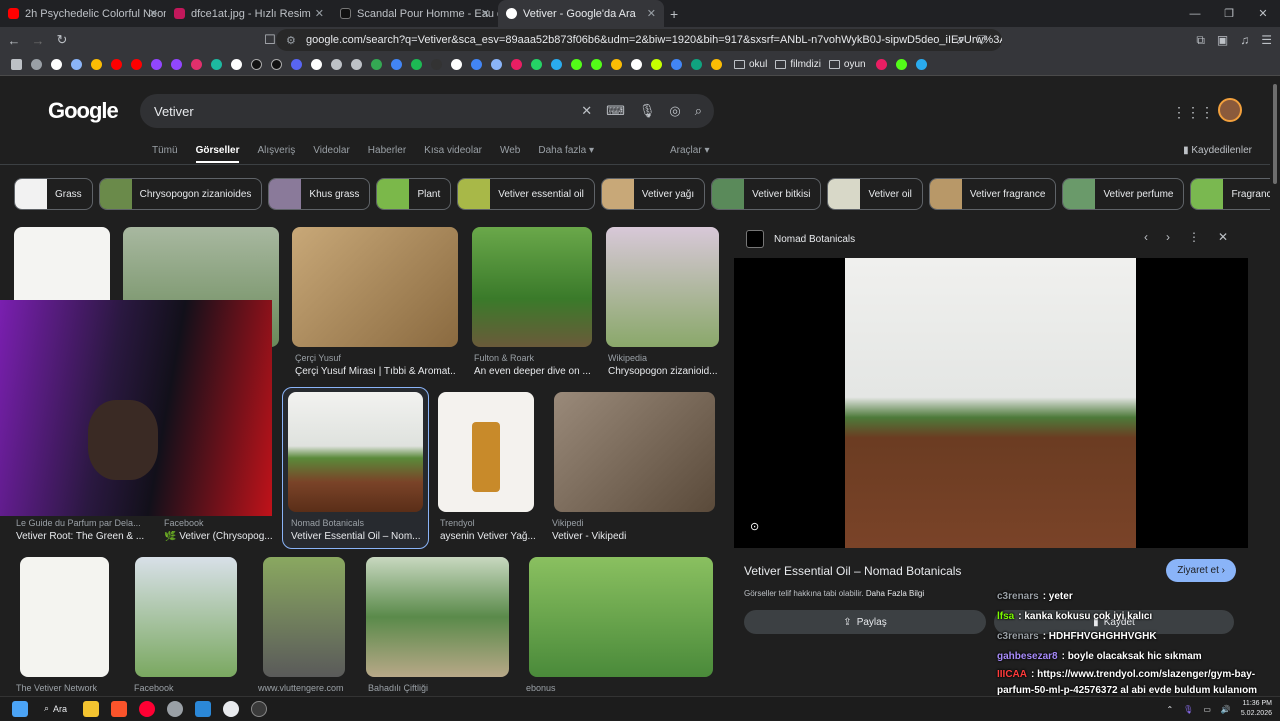  Describe the element at coordinates (875, 194) in the screenshot. I see `chip: Vetiver oil` at that location.